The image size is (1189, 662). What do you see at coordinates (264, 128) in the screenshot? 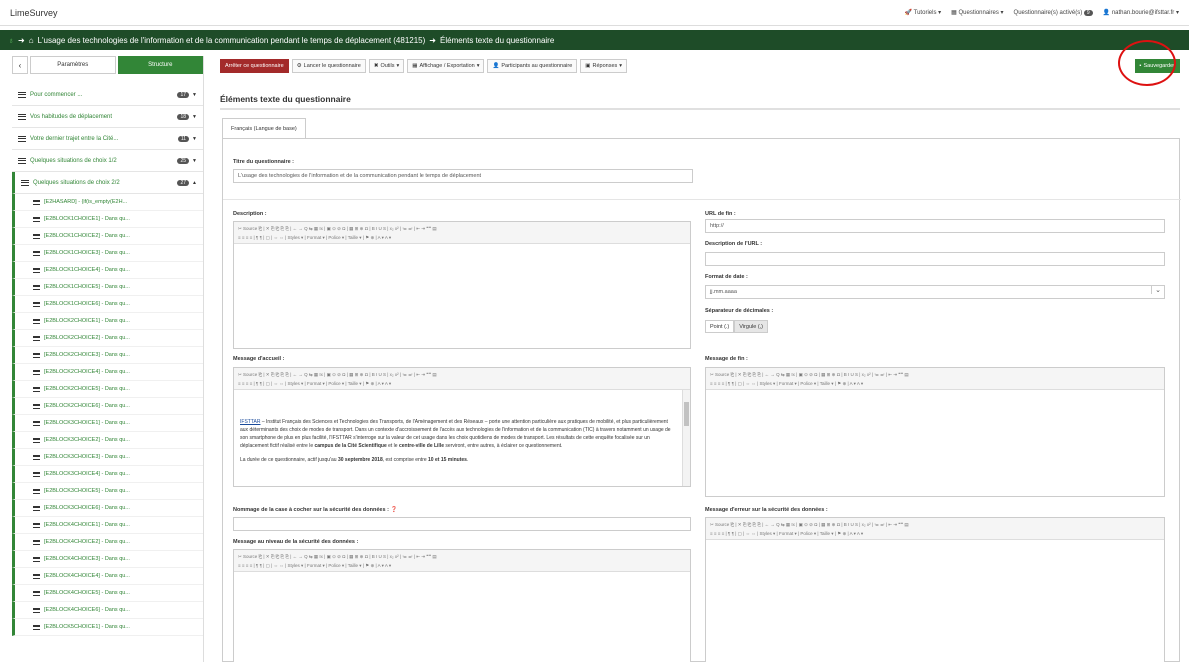
I see `tab-language: Français (Langue de base)` at bounding box center [264, 128].